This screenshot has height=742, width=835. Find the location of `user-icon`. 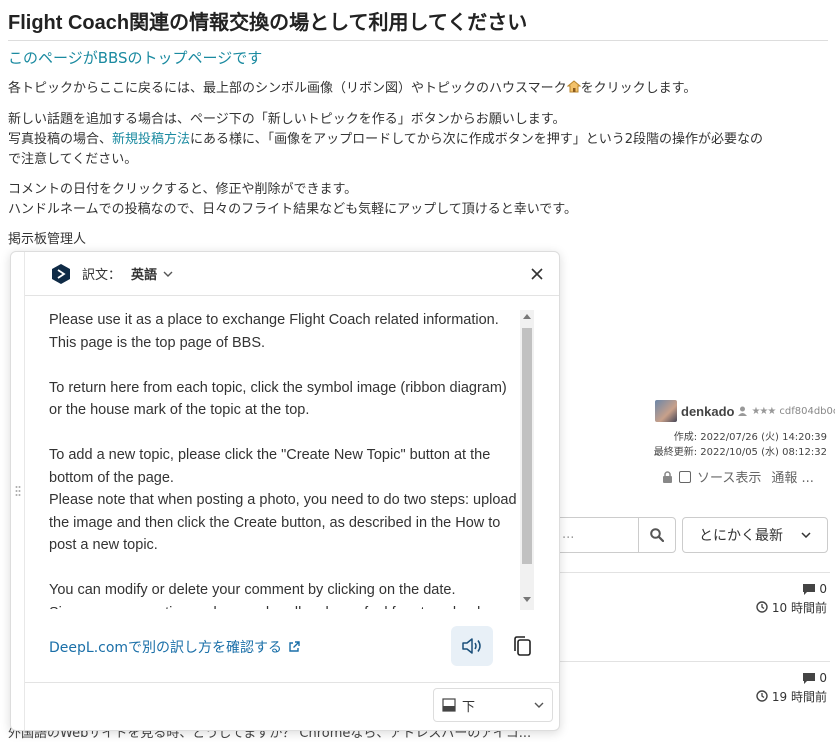

user-icon is located at coordinates (743, 411).